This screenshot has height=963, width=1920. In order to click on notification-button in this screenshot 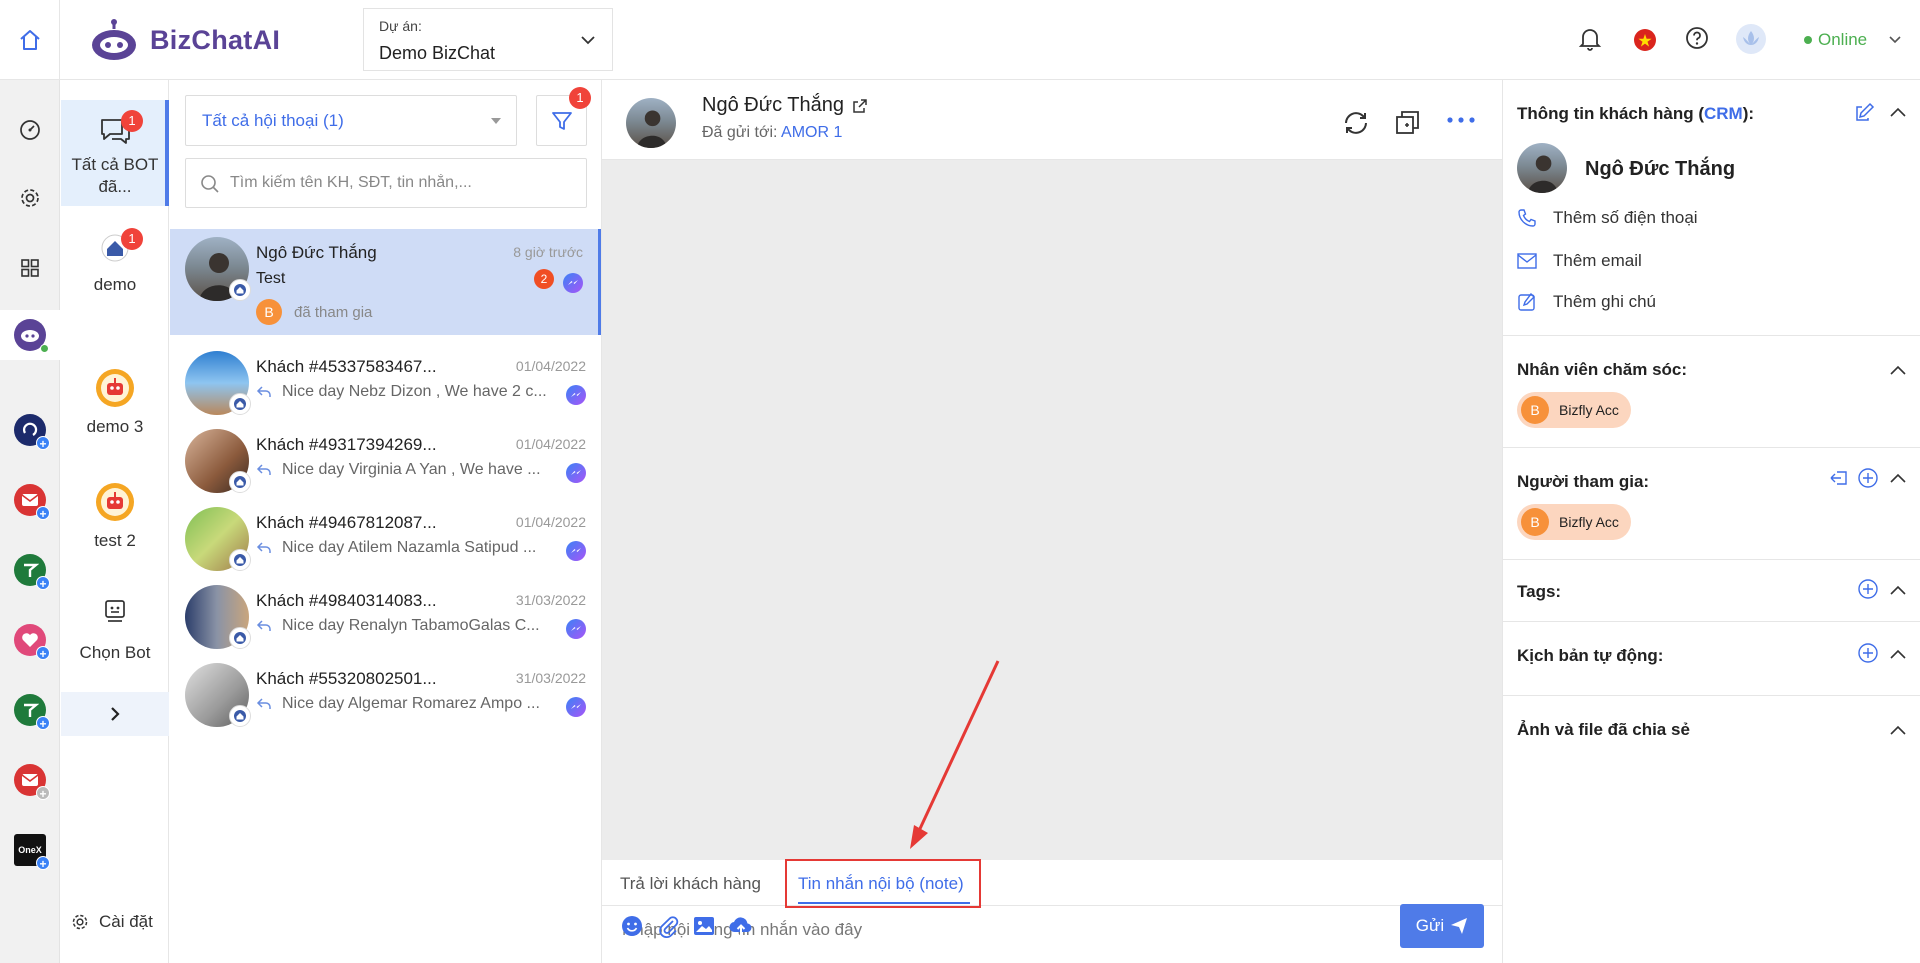, I will do `click(1590, 39)`.